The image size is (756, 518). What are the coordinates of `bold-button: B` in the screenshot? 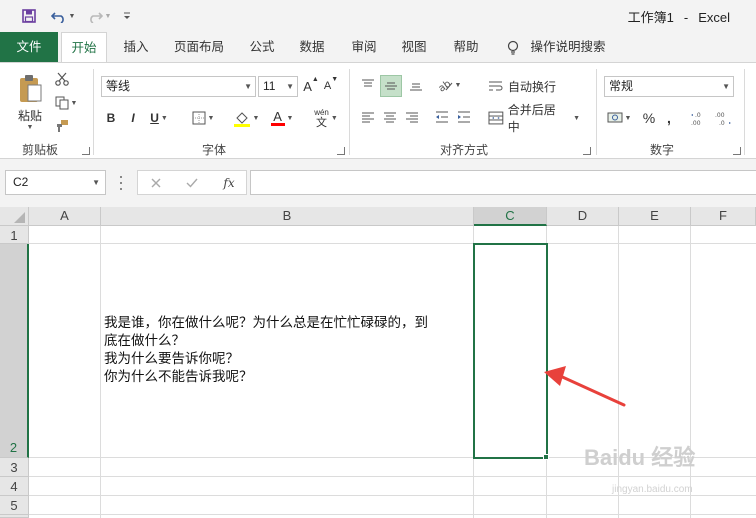 It's located at (111, 118).